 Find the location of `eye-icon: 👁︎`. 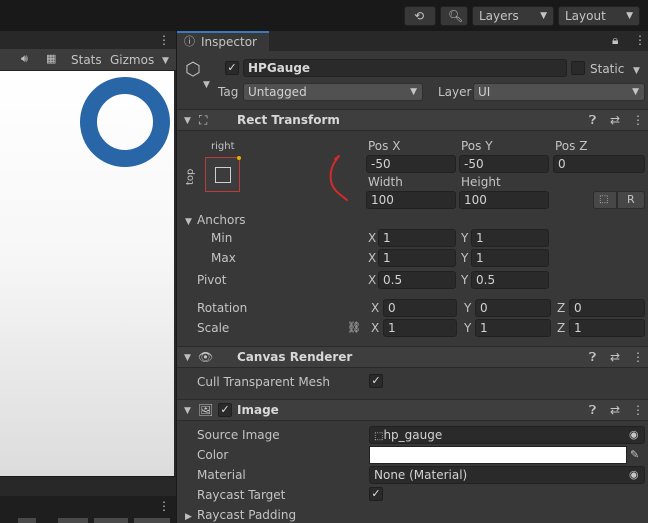

eye-icon: 👁︎ is located at coordinates (206, 357).